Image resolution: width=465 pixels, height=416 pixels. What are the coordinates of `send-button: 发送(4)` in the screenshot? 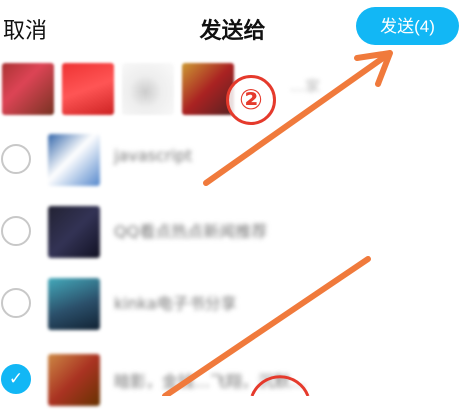 It's located at (407, 26).